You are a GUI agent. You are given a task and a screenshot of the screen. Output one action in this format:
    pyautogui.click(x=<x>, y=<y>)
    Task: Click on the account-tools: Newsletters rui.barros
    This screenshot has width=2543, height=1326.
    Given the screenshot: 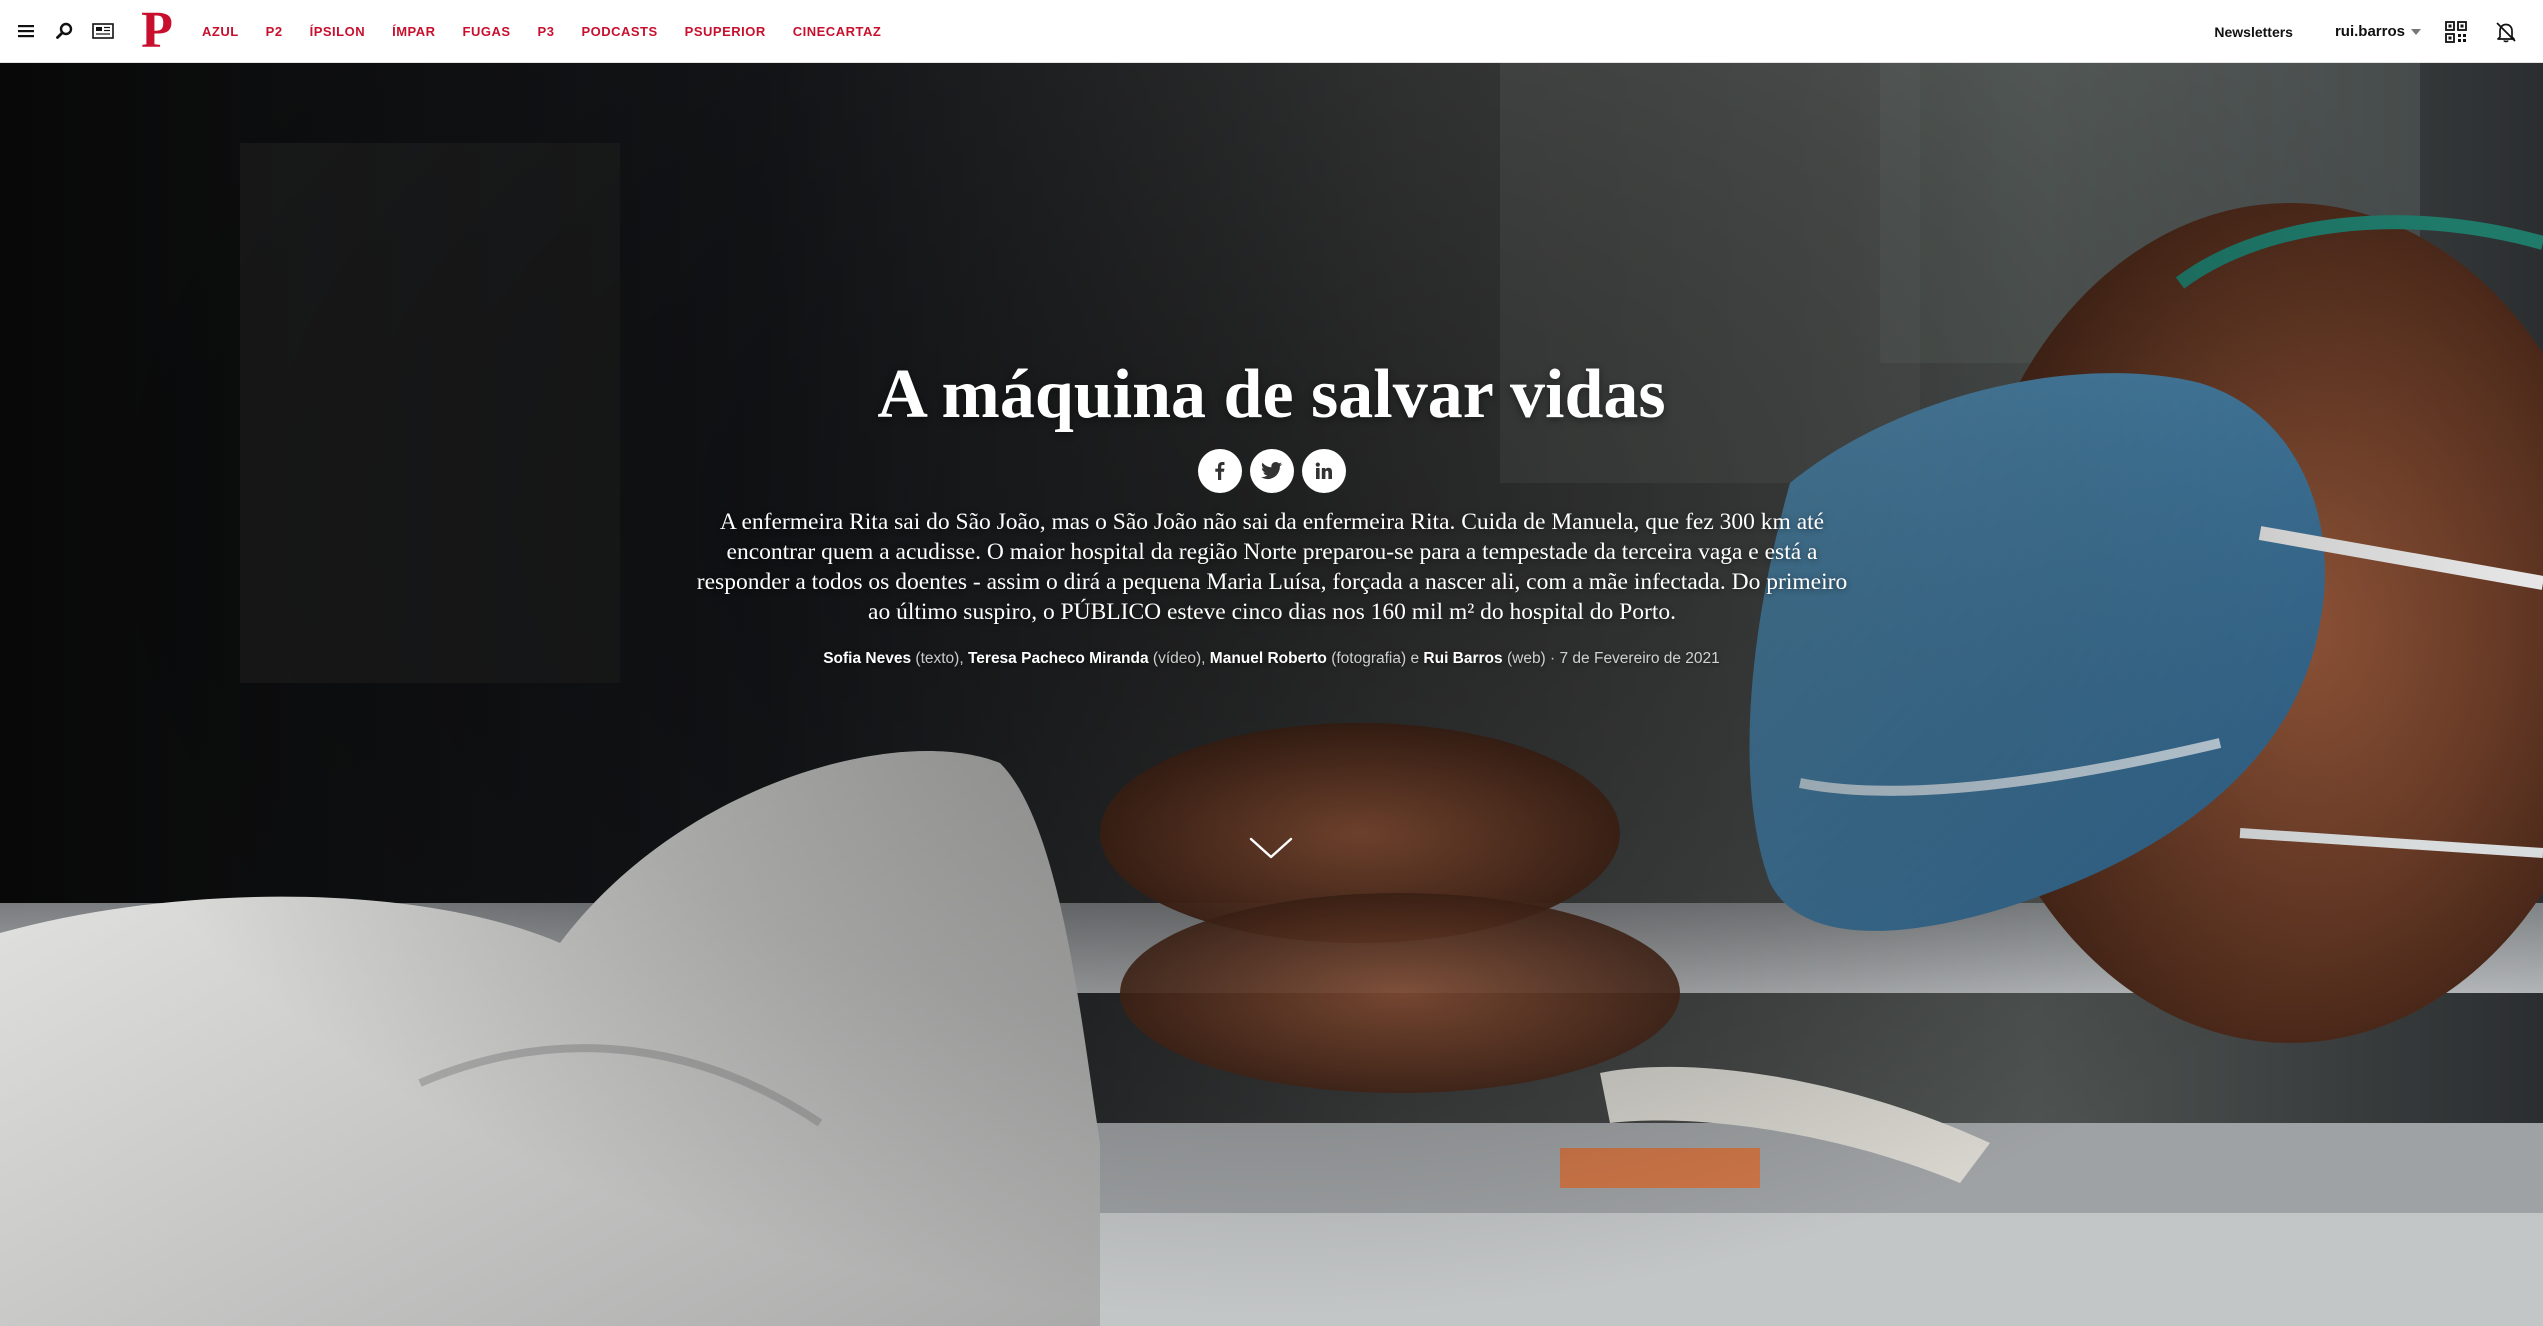 What is the action you would take?
    pyautogui.click(x=2378, y=31)
    